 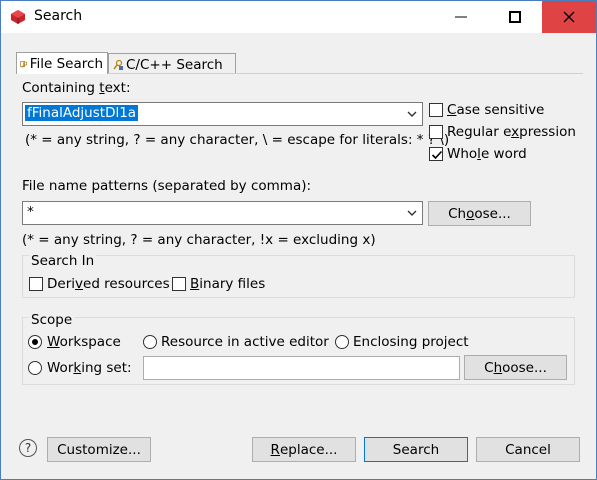 I want to click on minimize-icon, so click(x=461, y=17).